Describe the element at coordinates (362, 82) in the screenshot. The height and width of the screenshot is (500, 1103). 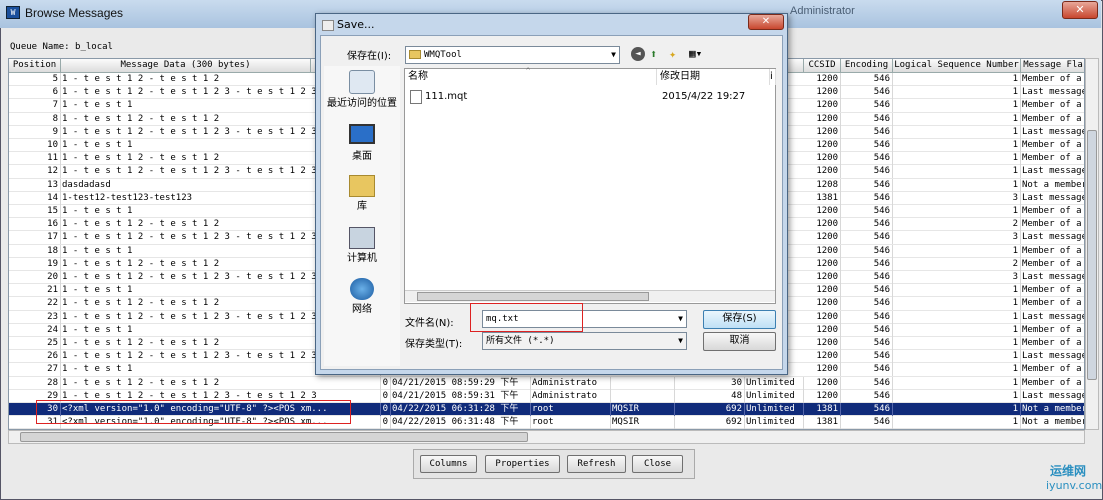
I see `recent-places-icon` at that location.